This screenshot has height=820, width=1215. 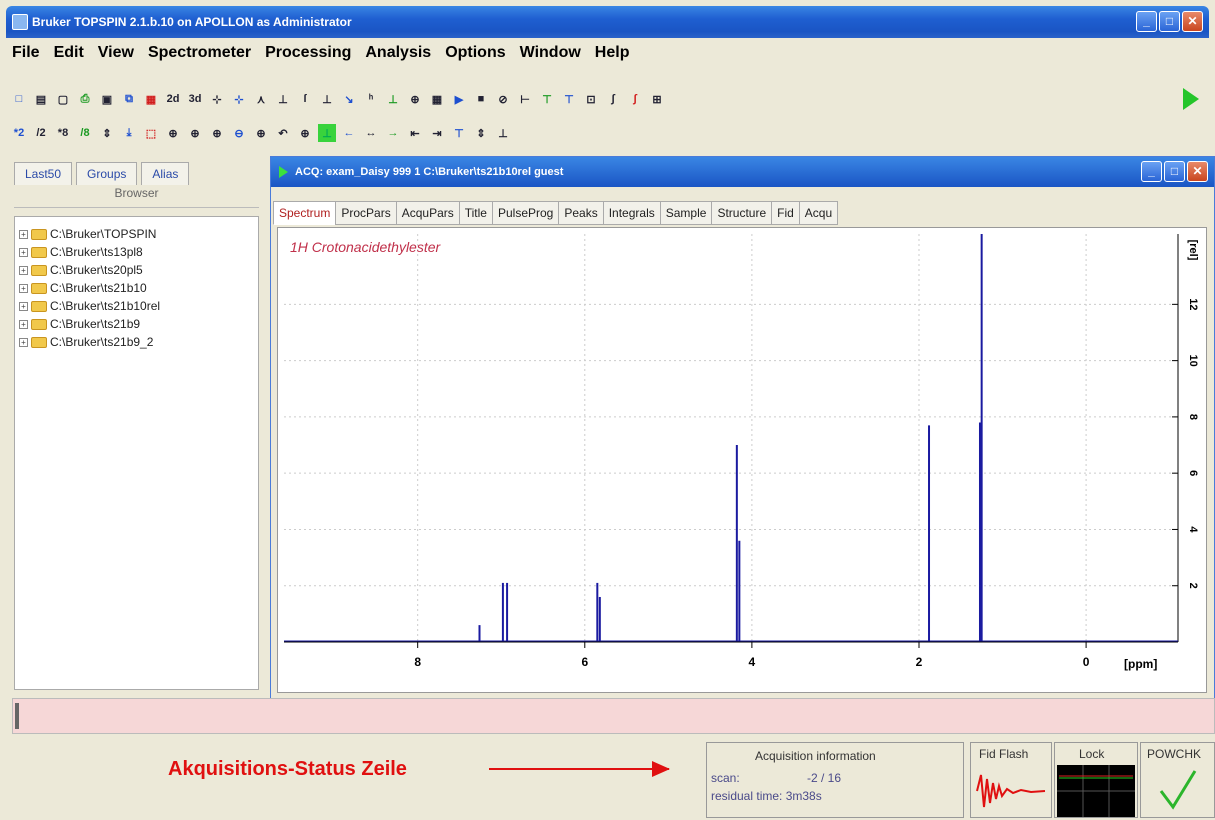 What do you see at coordinates (199, 57) in the screenshot?
I see `menu-spectrometer: Spectrometer` at bounding box center [199, 57].